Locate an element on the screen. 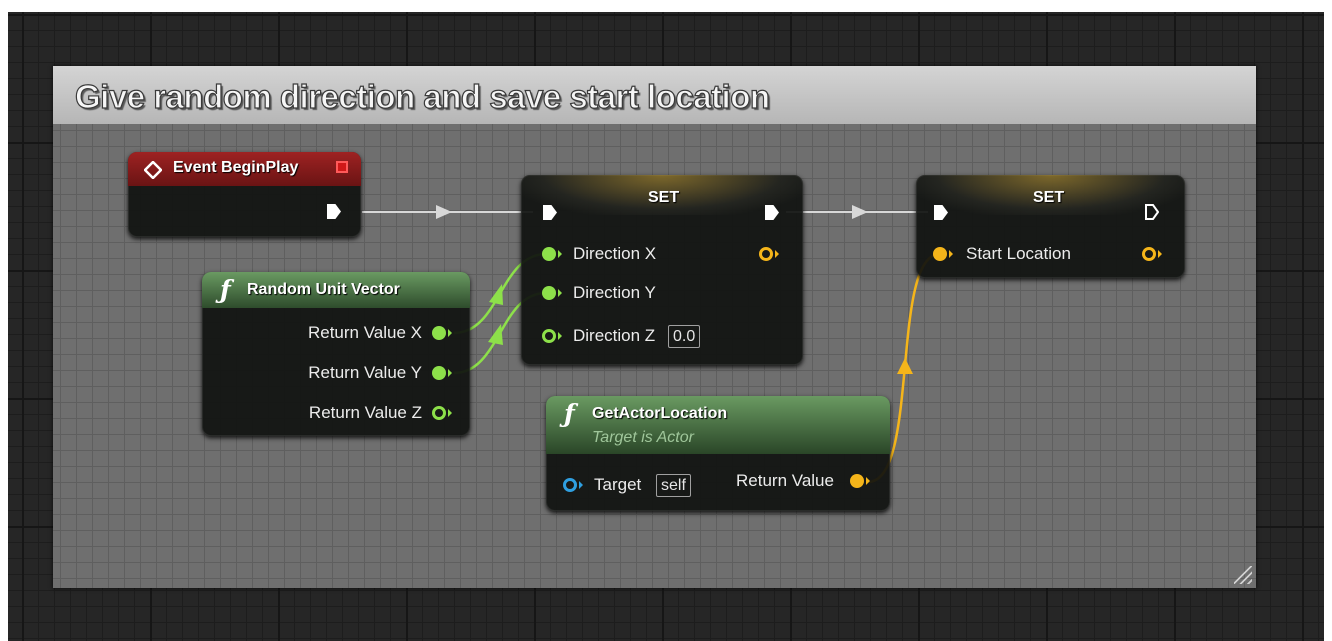 Image resolution: width=1332 pixels, height=641 pixels. return-value-pin is located at coordinates (857, 481).